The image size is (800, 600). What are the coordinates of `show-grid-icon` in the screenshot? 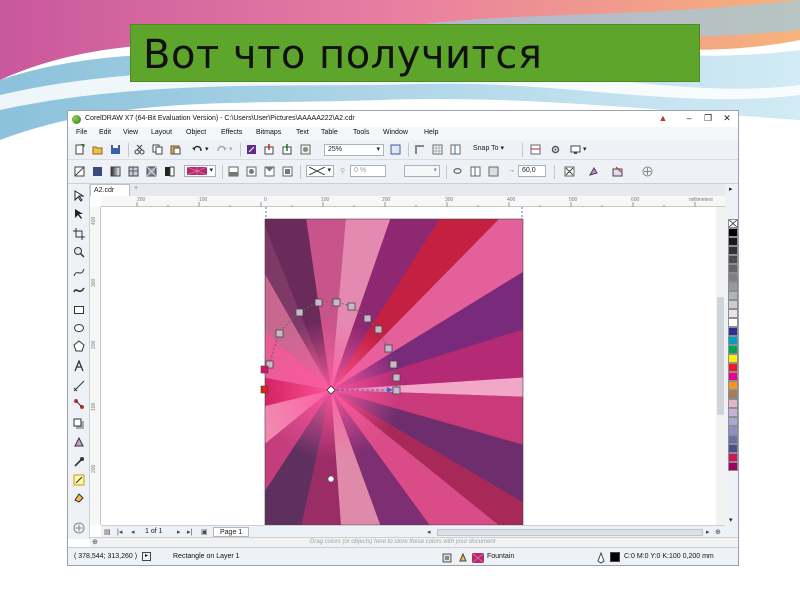 It's located at (437, 149).